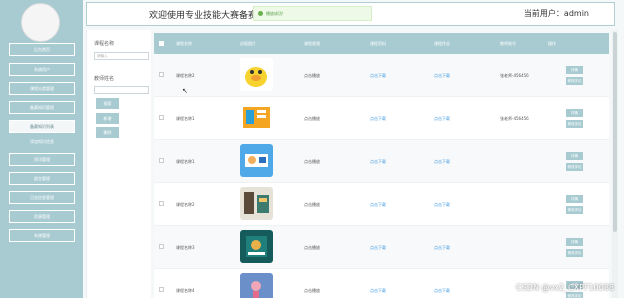  Describe the element at coordinates (104, 44) in the screenshot. I see `course-name-label: 课程名称` at that location.